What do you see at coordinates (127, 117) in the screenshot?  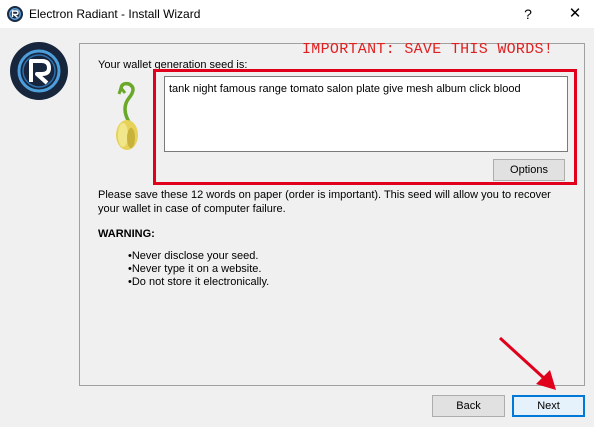 I see `seed-sprout-icon` at bounding box center [127, 117].